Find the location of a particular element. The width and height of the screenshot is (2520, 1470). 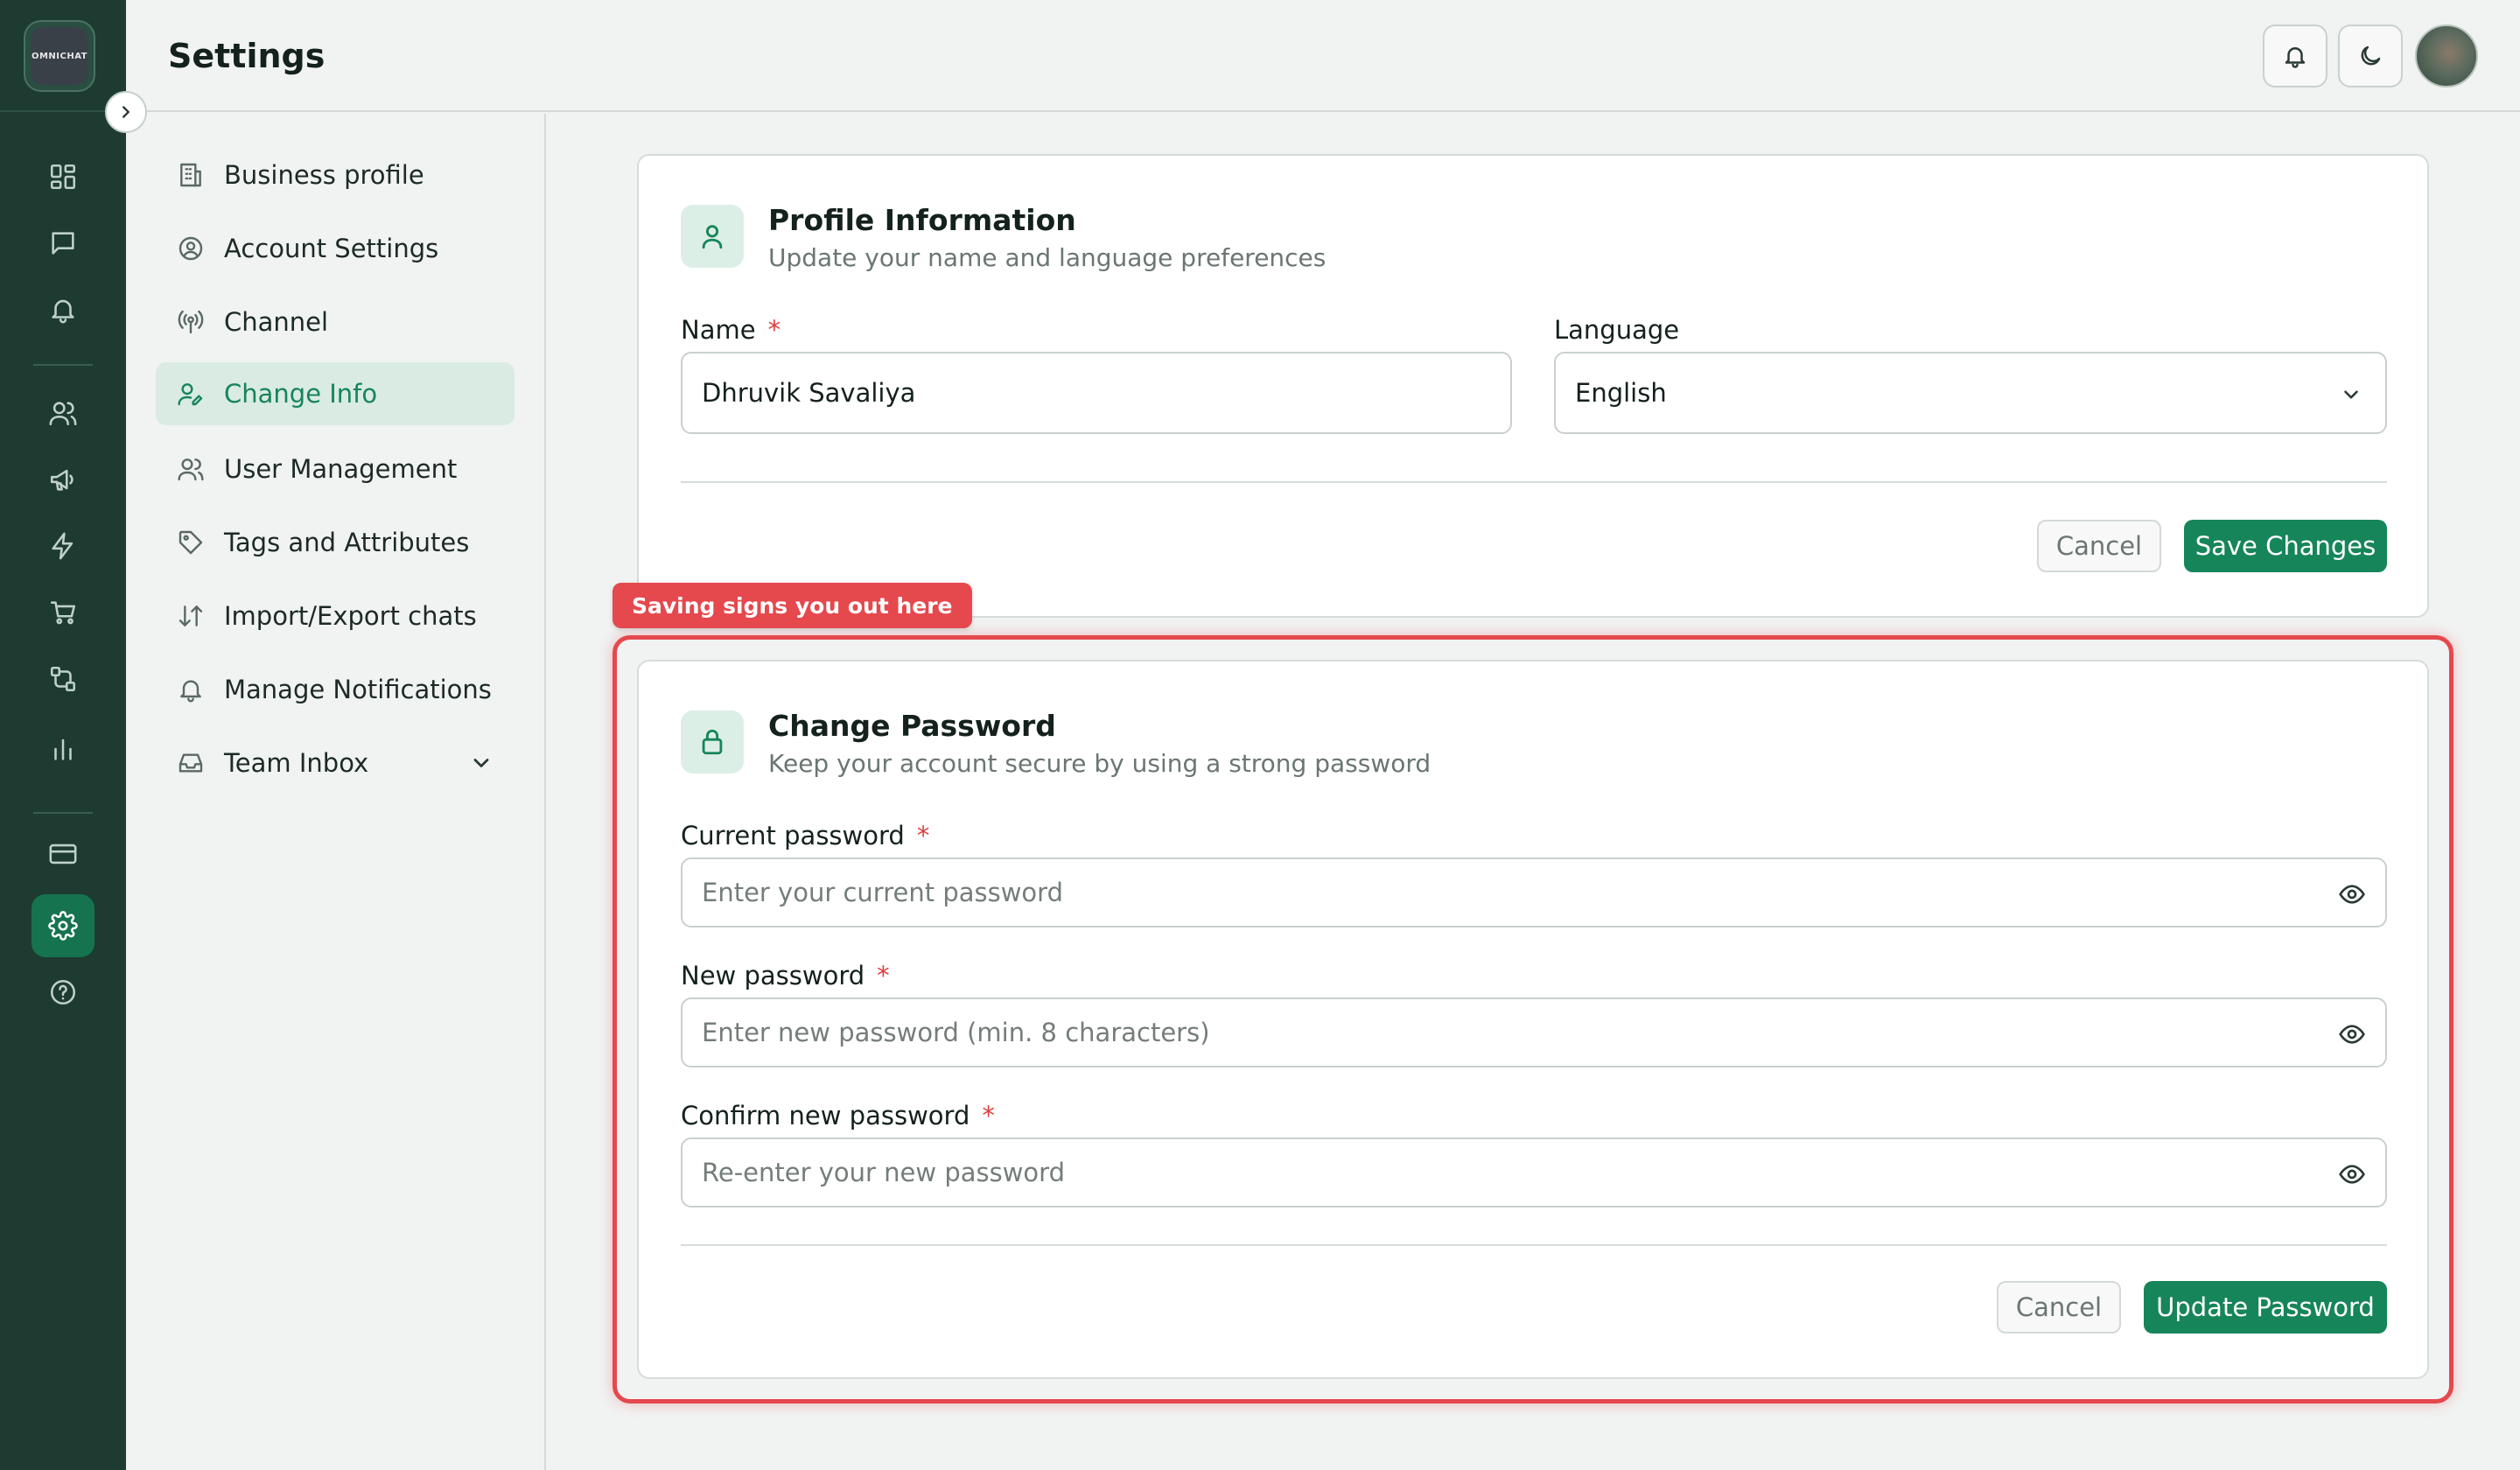

nav-item-account-settings: Account Settings is located at coordinates (335, 248).